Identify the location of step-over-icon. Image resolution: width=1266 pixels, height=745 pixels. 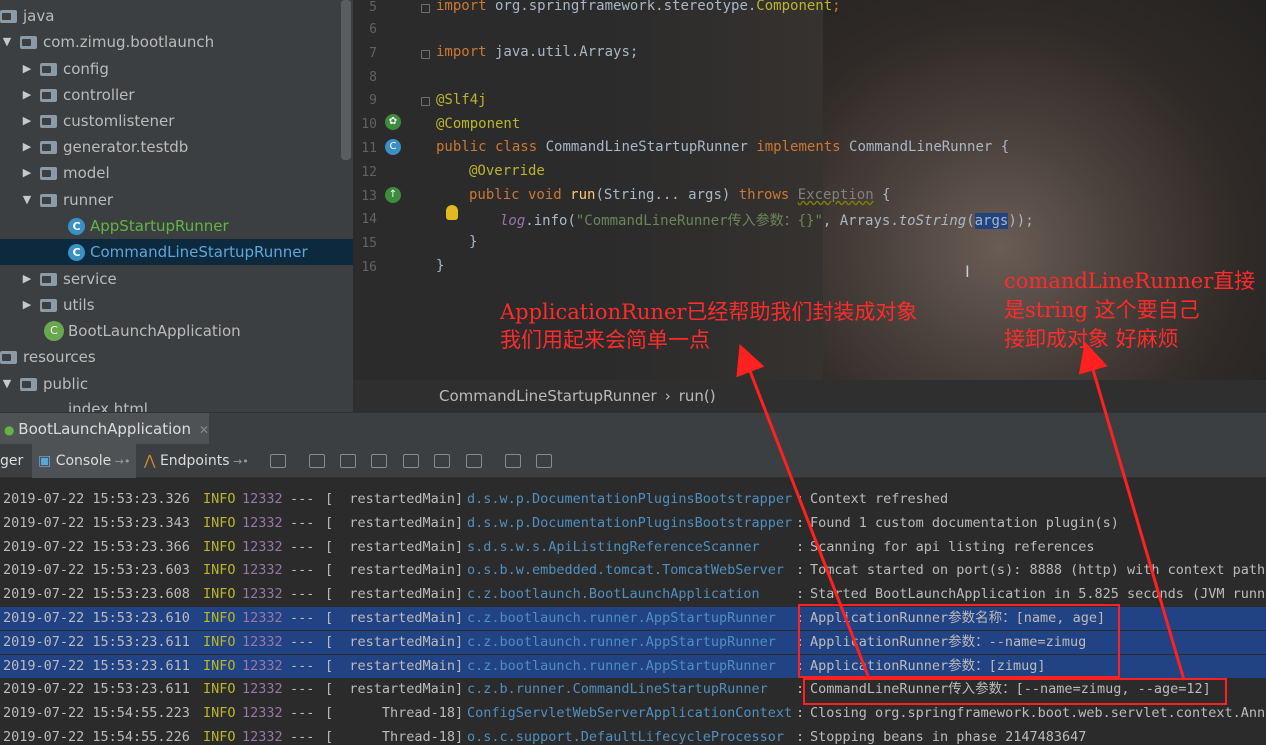
(317, 461).